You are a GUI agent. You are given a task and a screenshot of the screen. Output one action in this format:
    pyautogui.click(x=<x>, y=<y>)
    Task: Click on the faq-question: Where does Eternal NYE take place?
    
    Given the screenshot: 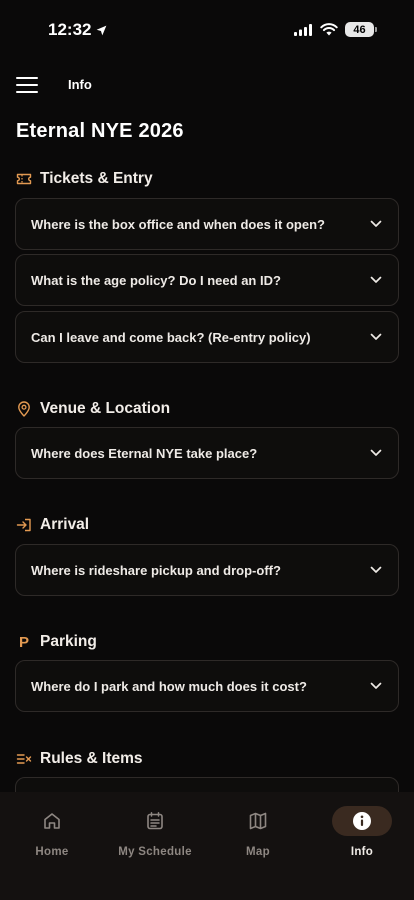 What is the action you would take?
    pyautogui.click(x=144, y=453)
    